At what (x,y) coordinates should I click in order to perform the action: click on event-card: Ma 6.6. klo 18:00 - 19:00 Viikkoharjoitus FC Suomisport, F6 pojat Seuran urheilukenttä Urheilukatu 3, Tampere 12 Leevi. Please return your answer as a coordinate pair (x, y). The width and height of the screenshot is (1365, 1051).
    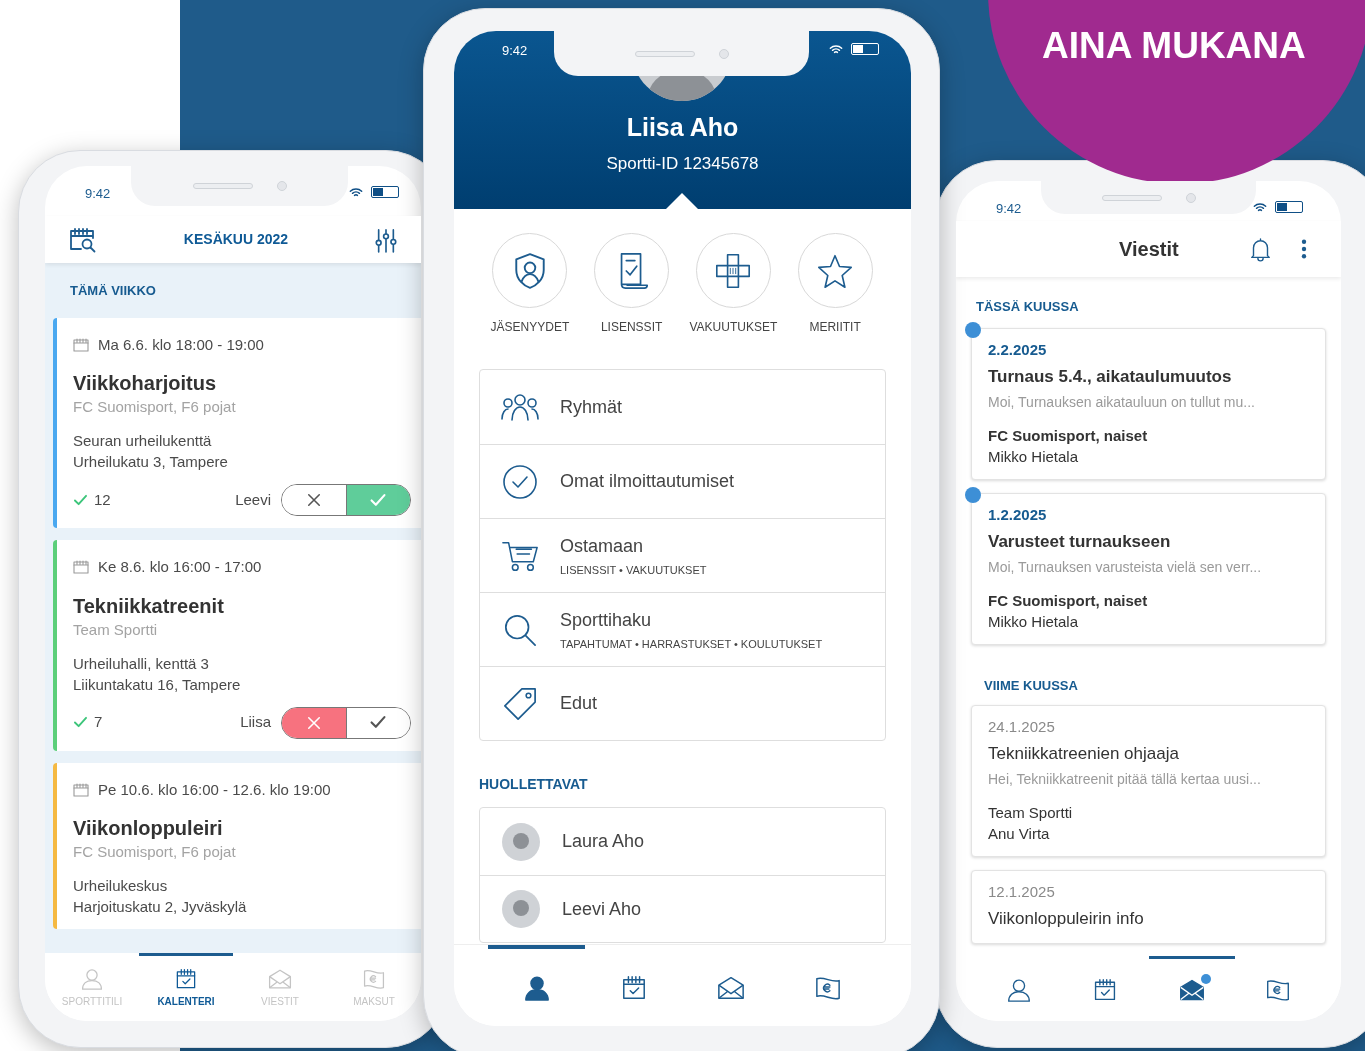
    Looking at the image, I should click on (237, 422).